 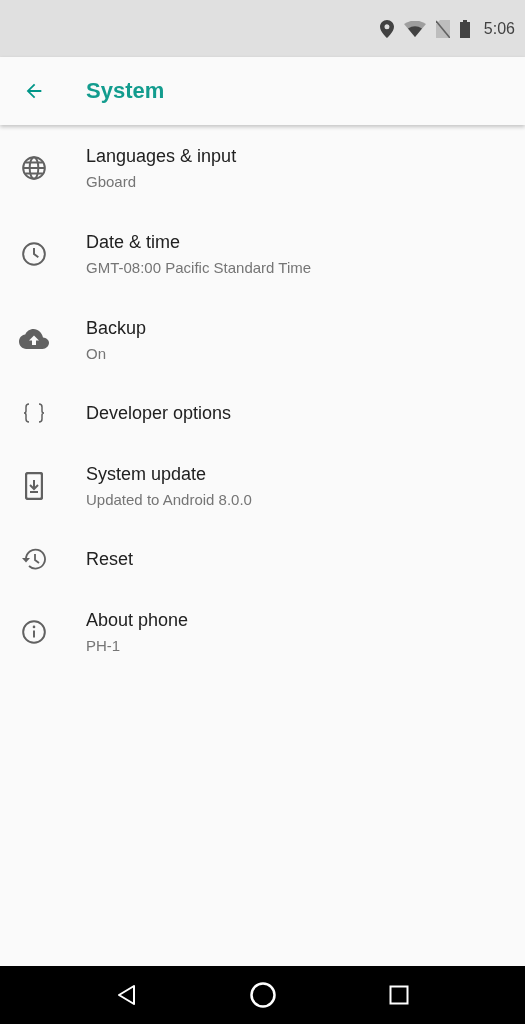 I want to click on wifi-icon, so click(x=414, y=28).